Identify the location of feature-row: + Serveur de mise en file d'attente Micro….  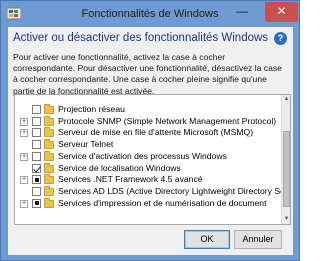
(148, 133).